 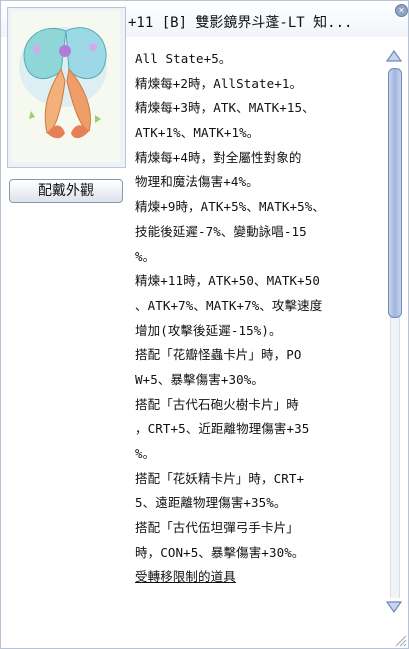 I want to click on item-image-frame, so click(x=66, y=87).